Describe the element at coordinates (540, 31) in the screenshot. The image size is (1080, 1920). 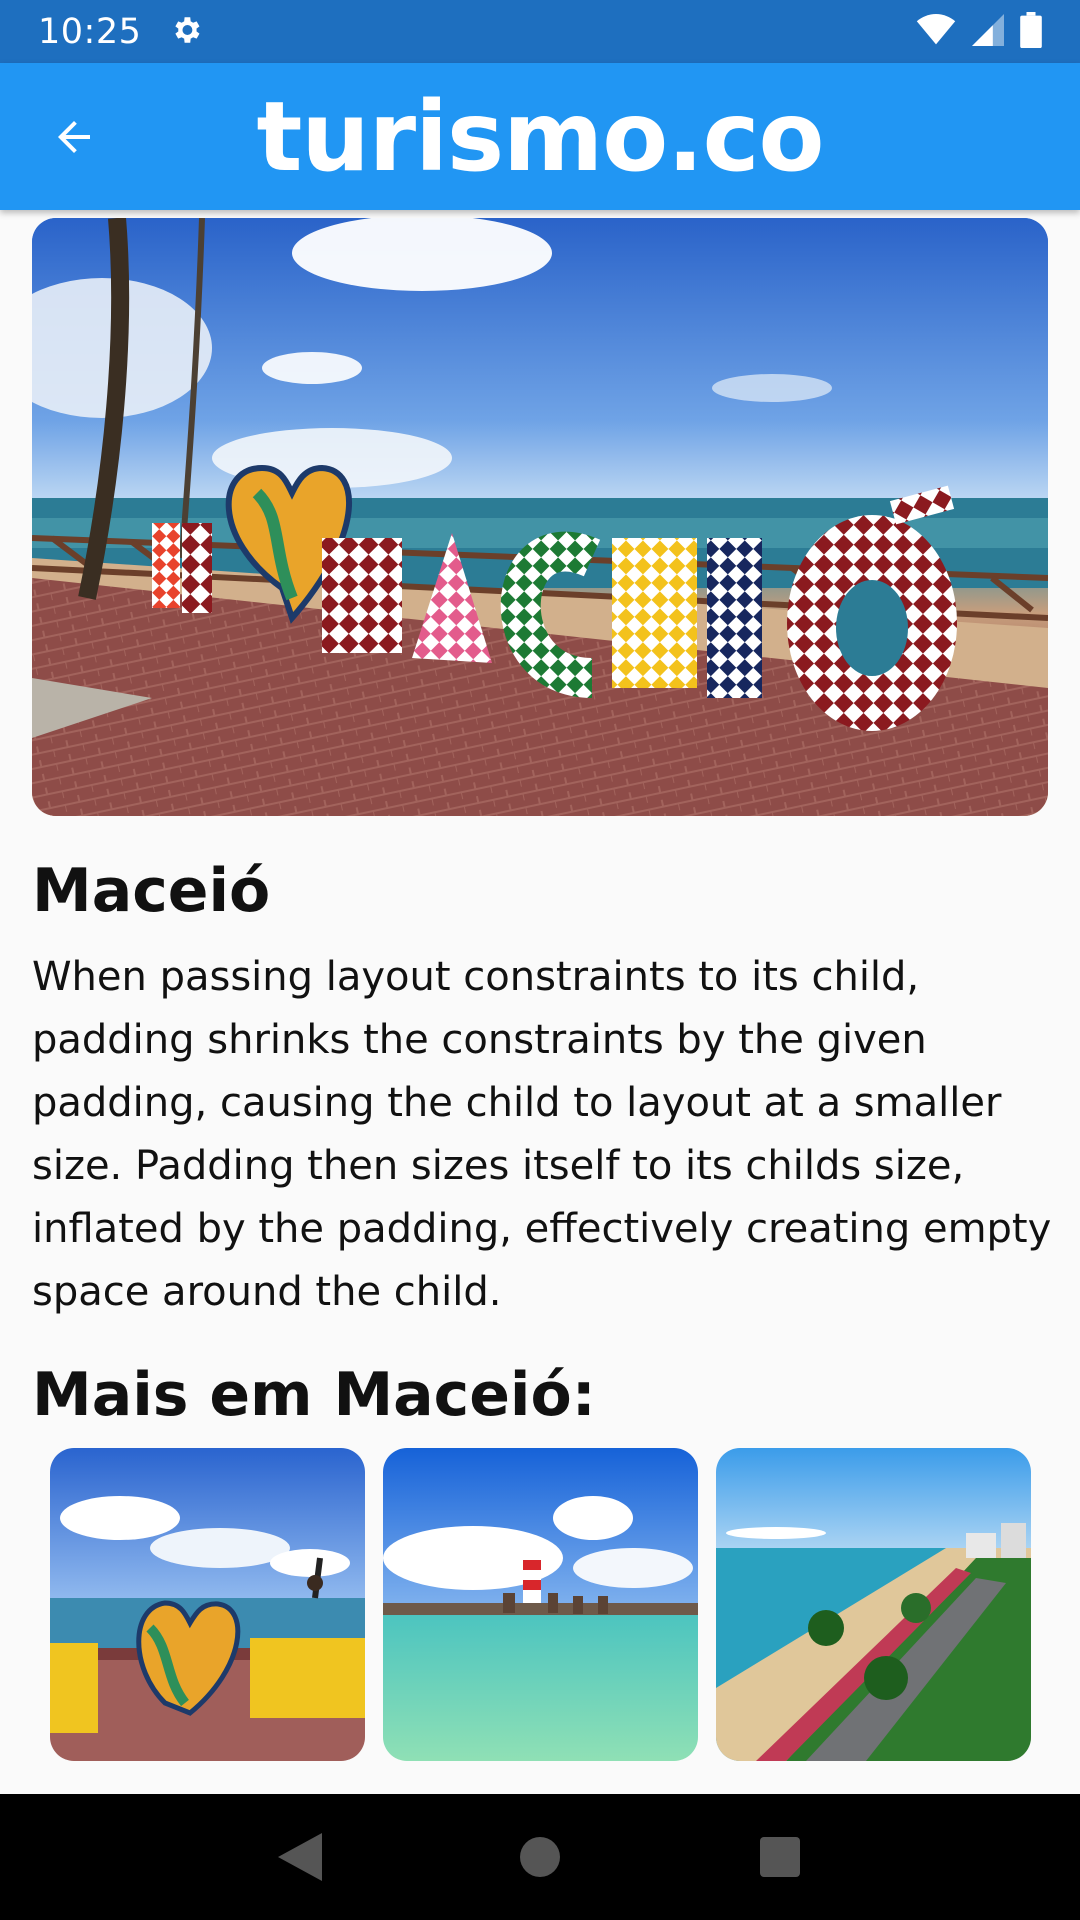
I see `status-bar: 10:25` at that location.